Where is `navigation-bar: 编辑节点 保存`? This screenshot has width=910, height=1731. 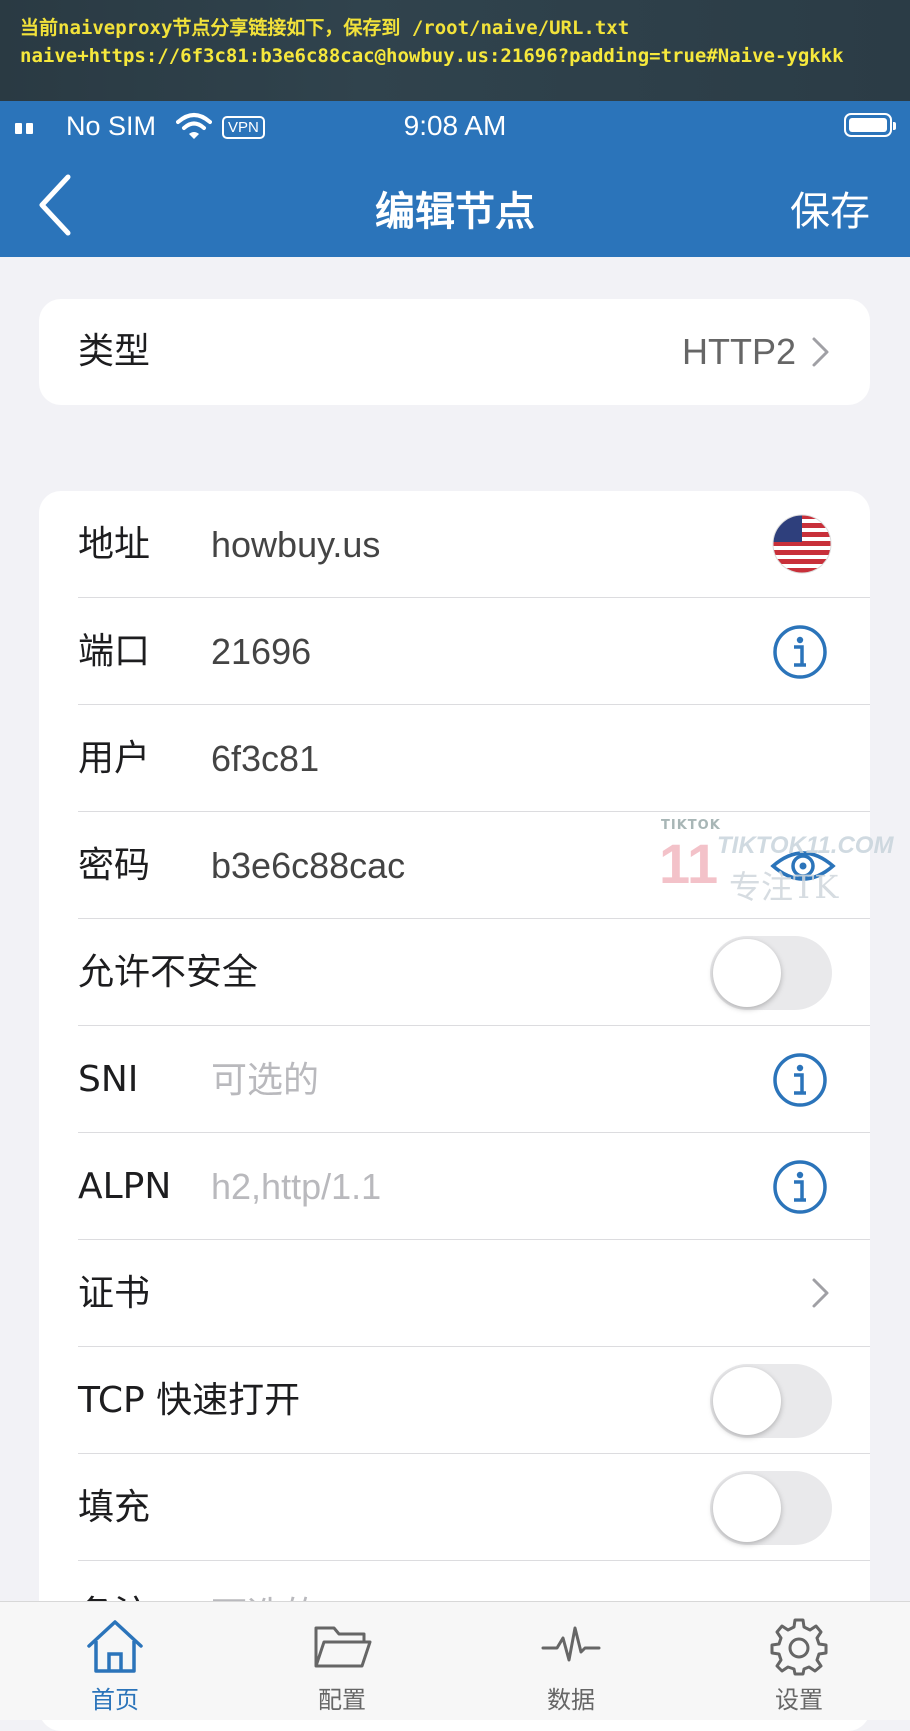
navigation-bar: 编辑节点 保存 is located at coordinates (455, 205).